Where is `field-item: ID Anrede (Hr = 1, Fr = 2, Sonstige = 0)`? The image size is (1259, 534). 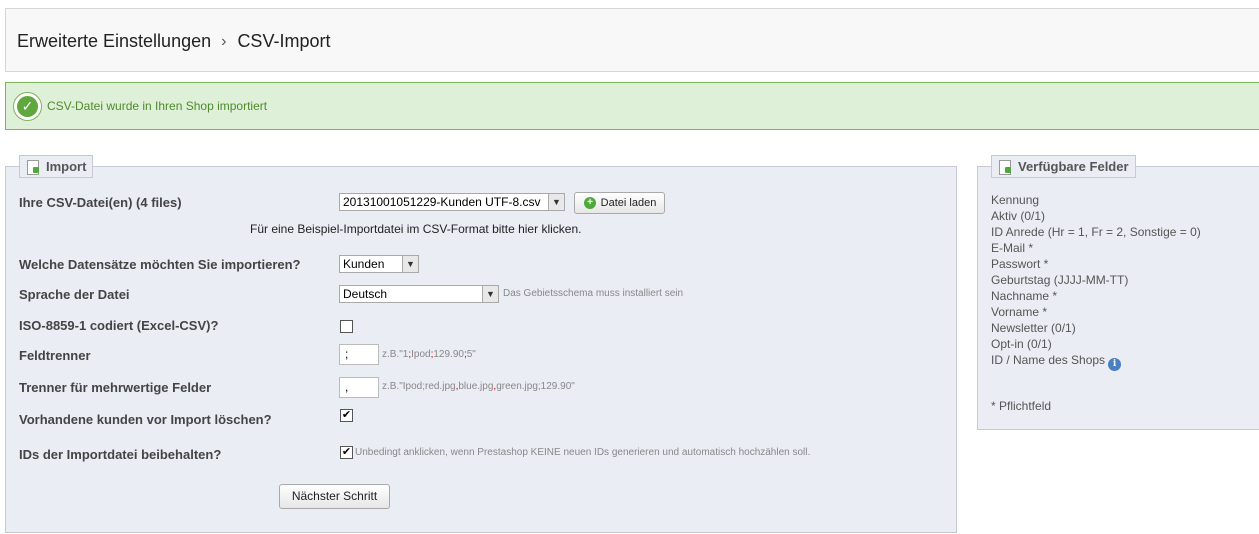 field-item: ID Anrede (Hr = 1, Fr = 2, Sonstige = 0) is located at coordinates (1096, 232).